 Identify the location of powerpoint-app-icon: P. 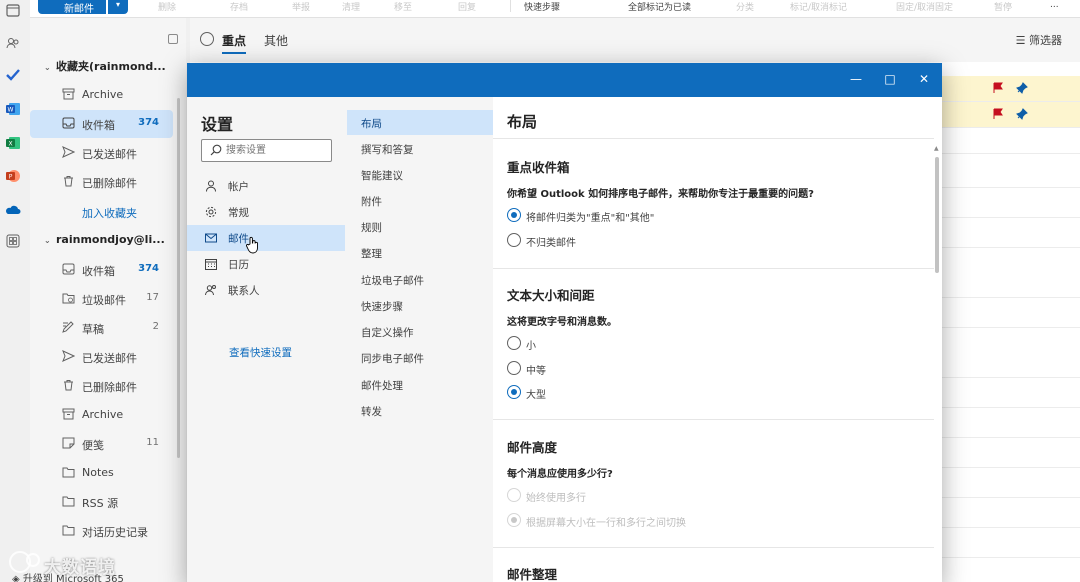
(13, 176).